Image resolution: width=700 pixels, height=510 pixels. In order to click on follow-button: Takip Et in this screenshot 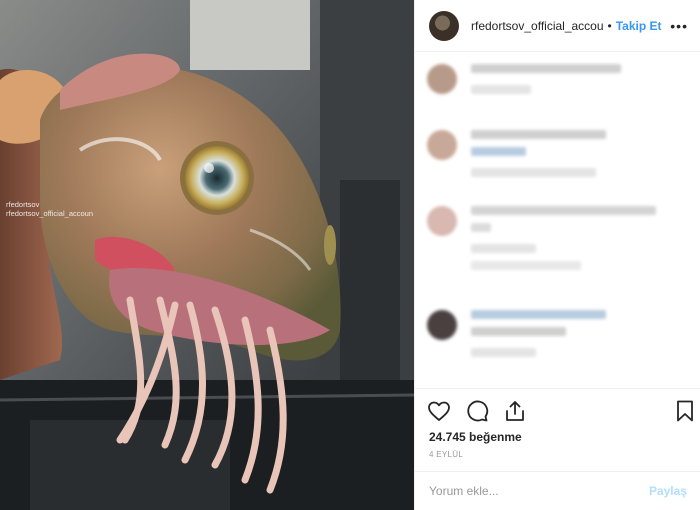, I will do `click(639, 26)`.